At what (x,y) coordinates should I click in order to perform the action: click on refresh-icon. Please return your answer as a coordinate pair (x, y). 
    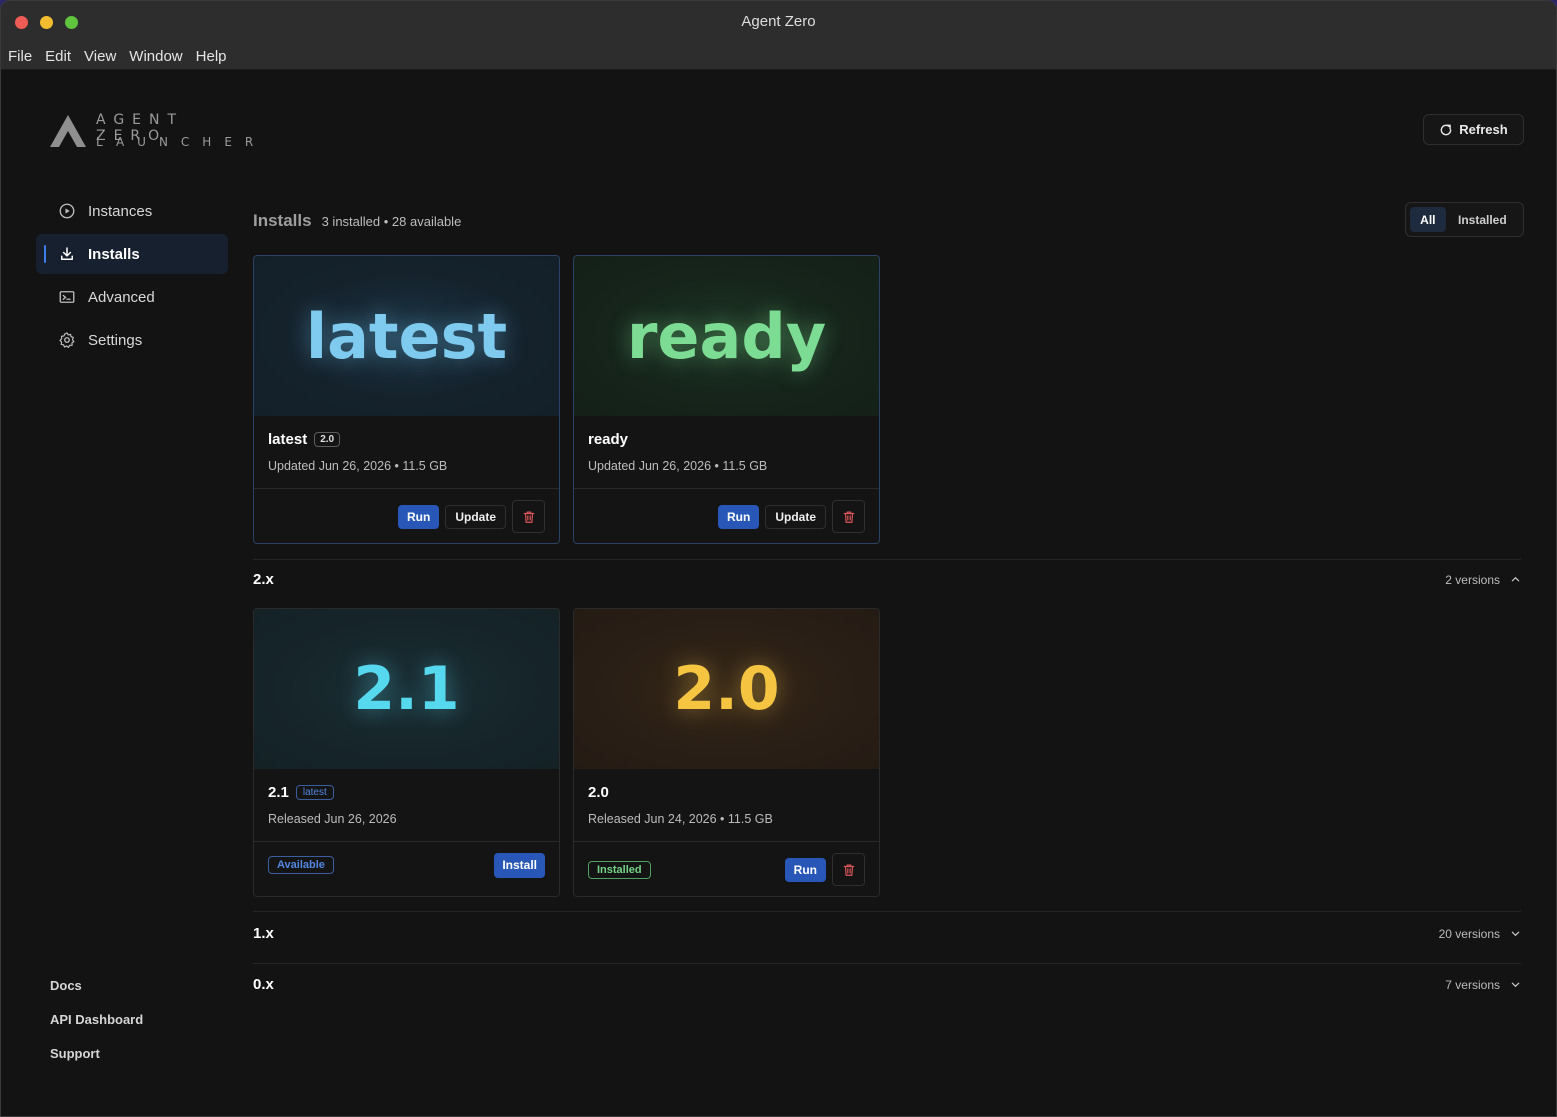
    Looking at the image, I should click on (1446, 129).